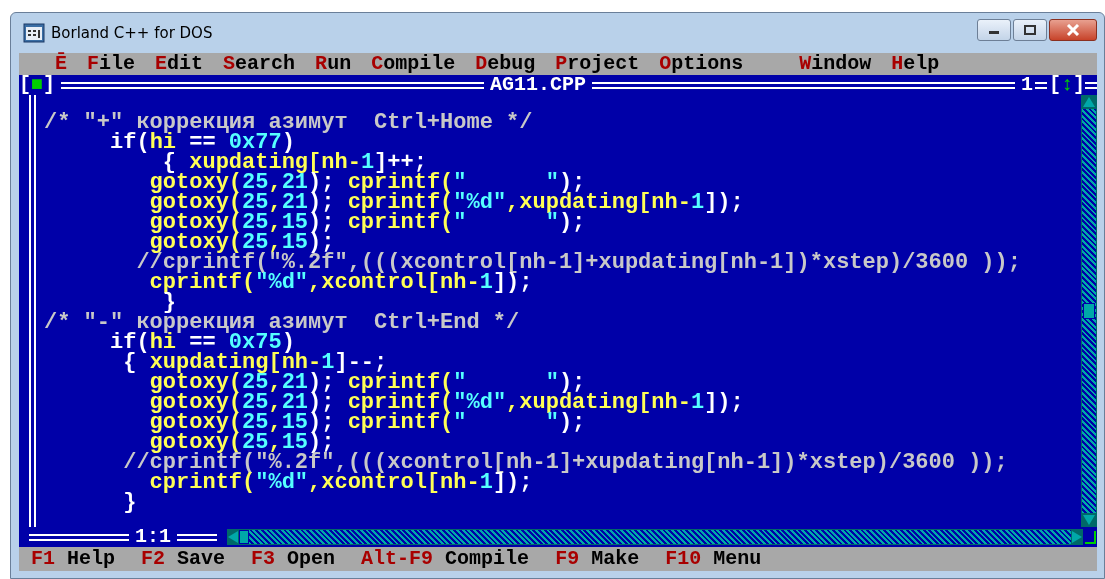  Describe the element at coordinates (202, 143) in the screenshot. I see `code-line: if(hi == 0x77)` at that location.